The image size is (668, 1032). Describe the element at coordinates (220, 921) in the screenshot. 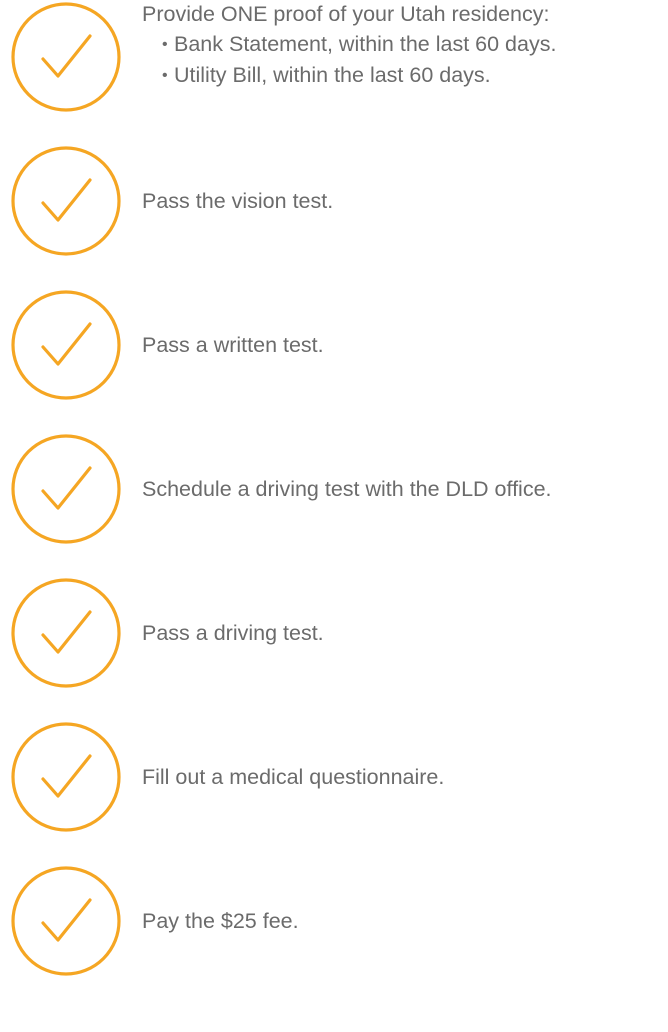

I see `checklist-item-text: Pay the $25 fee.` at that location.